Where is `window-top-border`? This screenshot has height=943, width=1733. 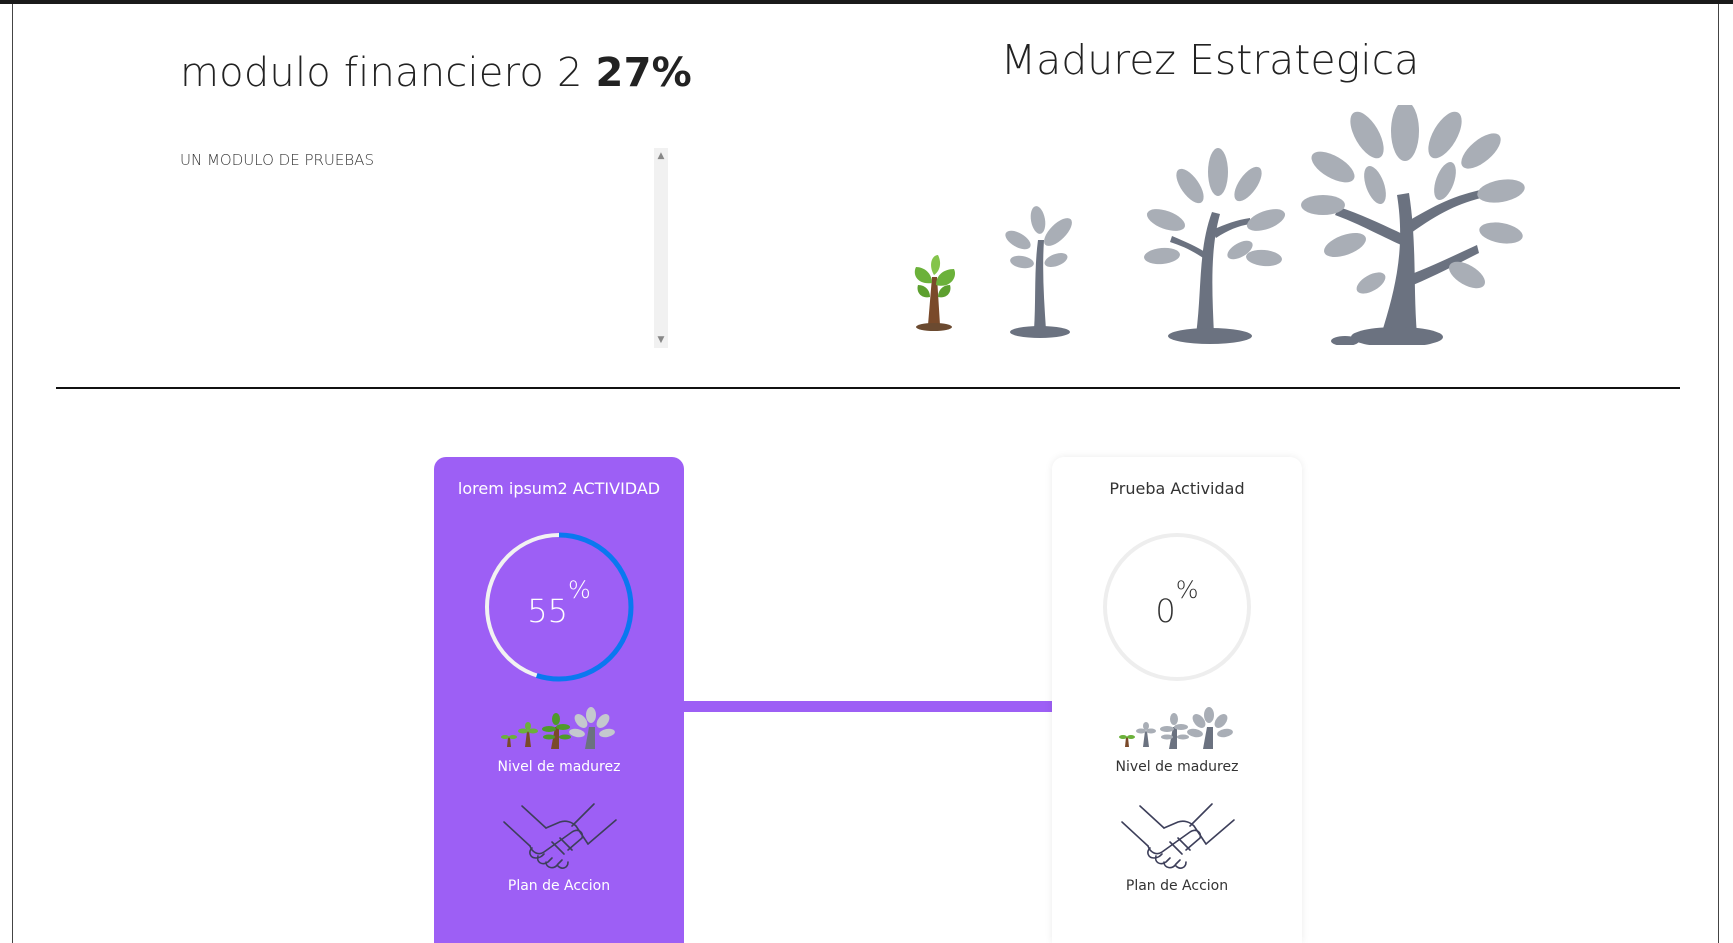
window-top-border is located at coordinates (866, 2).